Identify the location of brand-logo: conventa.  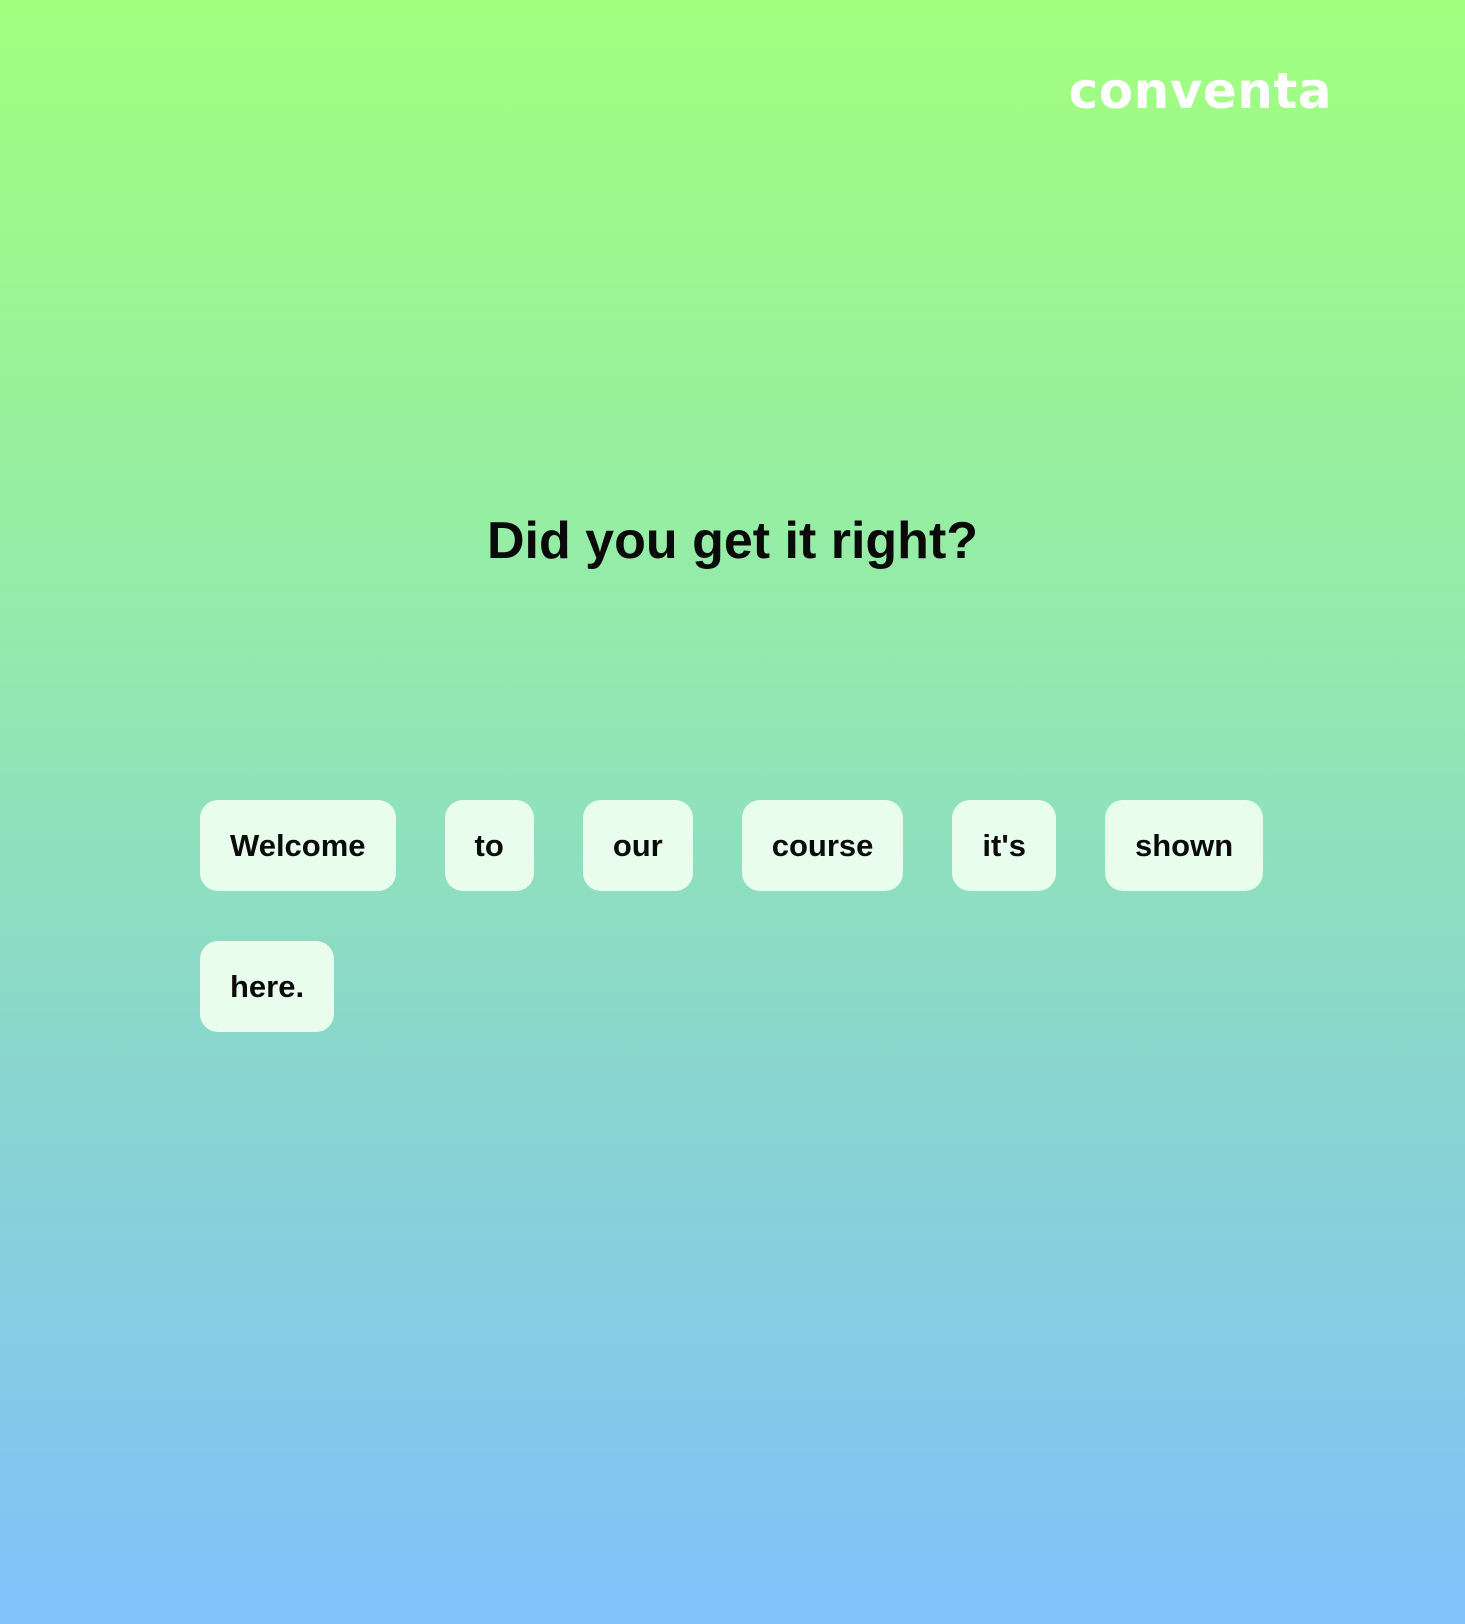
(1200, 91).